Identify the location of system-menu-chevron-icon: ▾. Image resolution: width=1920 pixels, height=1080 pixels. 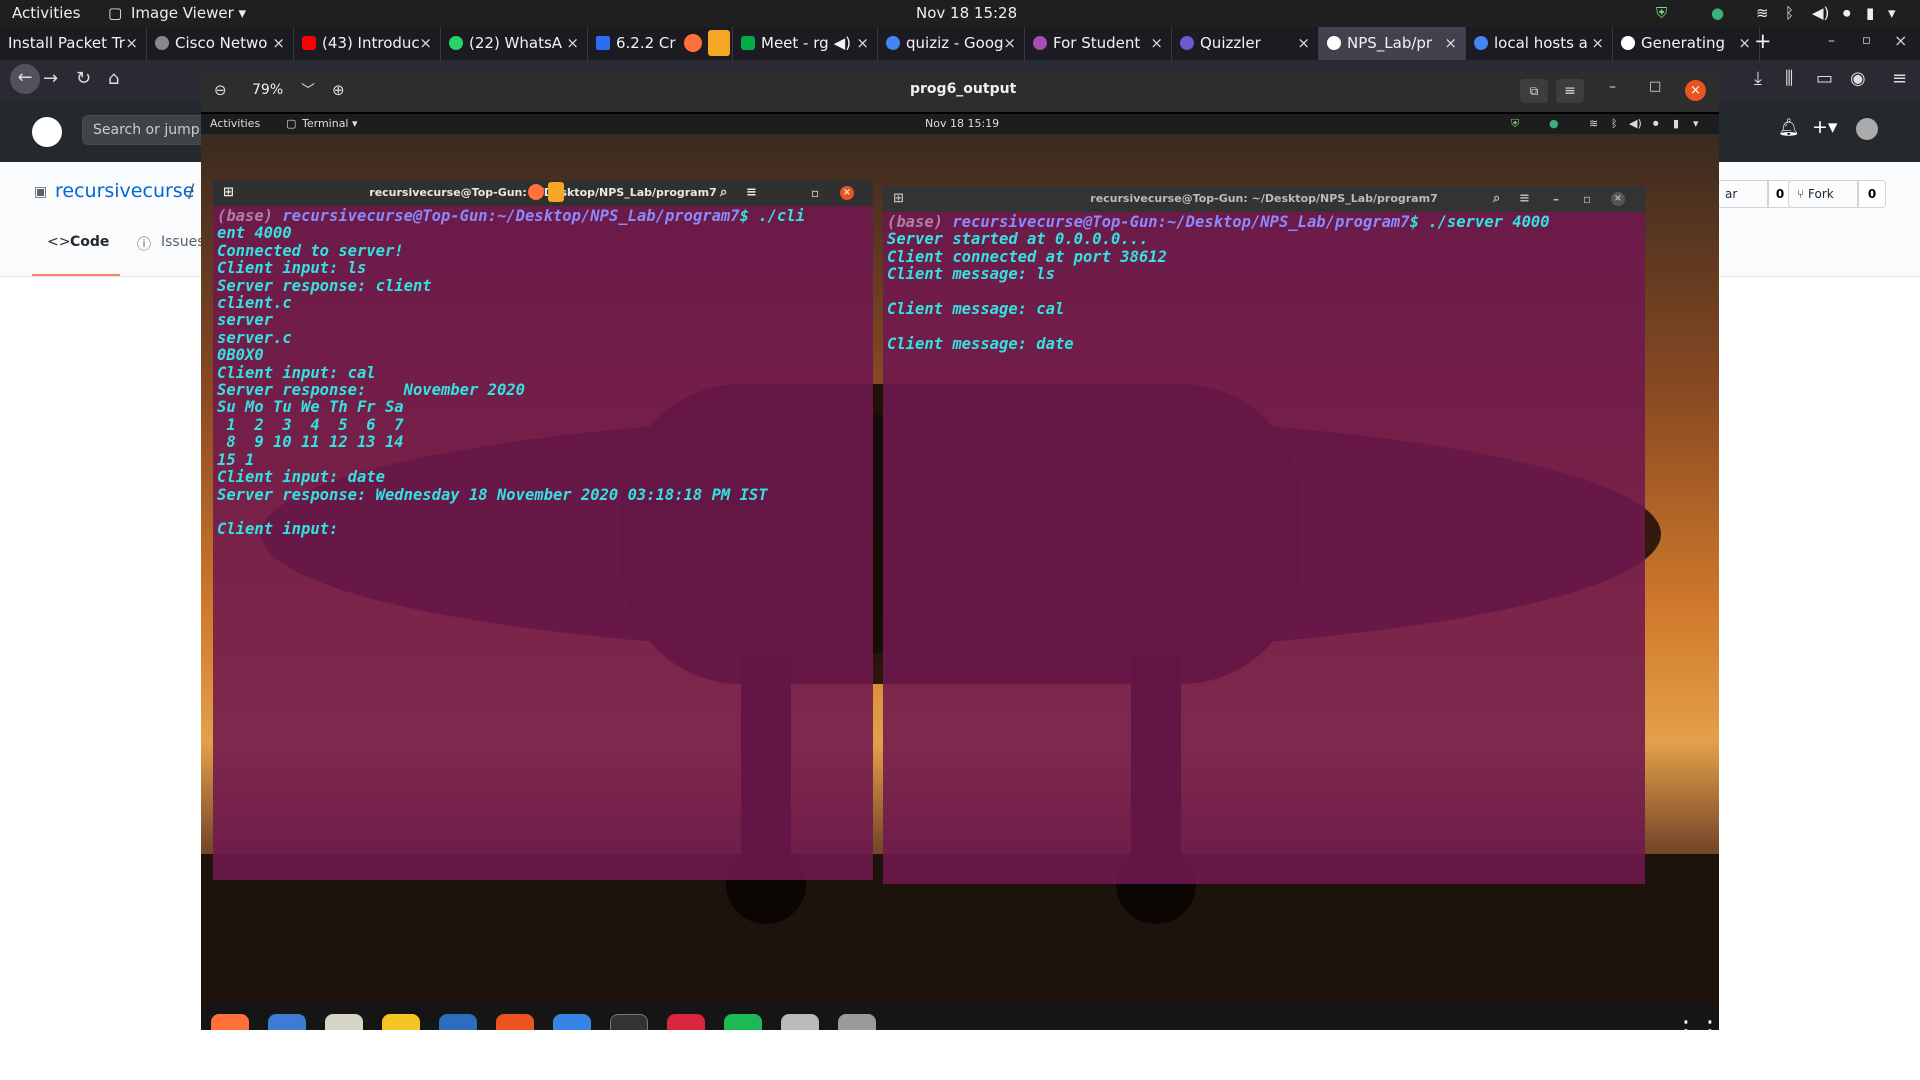
(1892, 13).